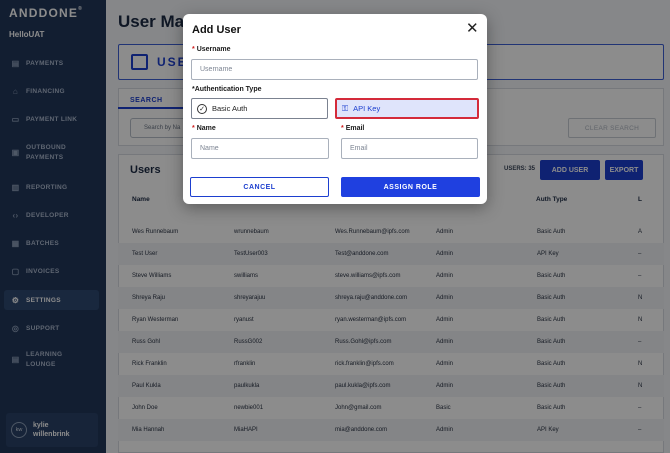 The width and height of the screenshot is (670, 453). Describe the element at coordinates (216, 30) in the screenshot. I see `modal-title: Add User` at that location.